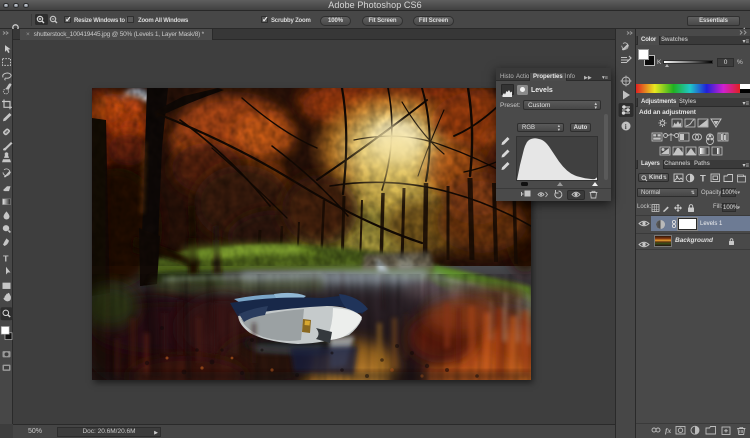 This screenshot has width=750, height=438. I want to click on svg-text: i, so click(626, 127).